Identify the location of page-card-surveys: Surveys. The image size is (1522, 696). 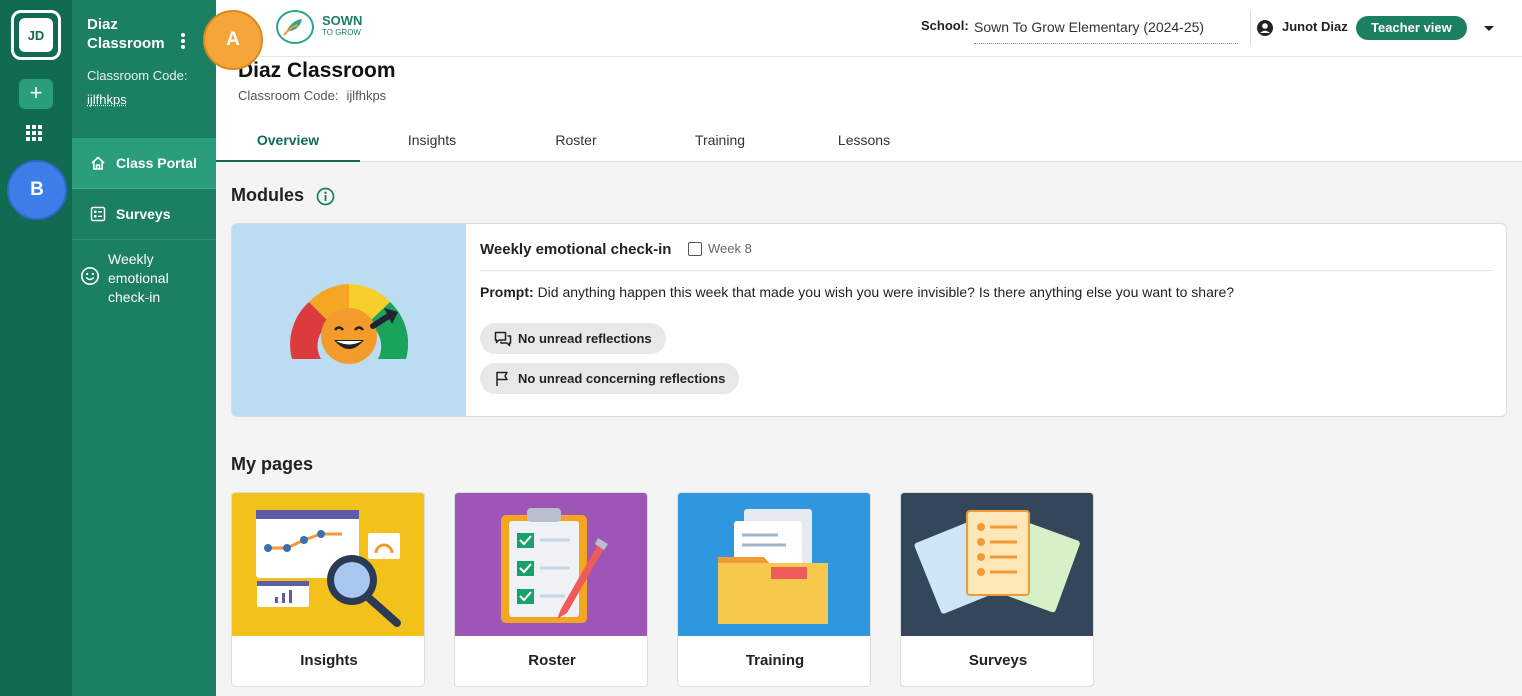
(997, 589).